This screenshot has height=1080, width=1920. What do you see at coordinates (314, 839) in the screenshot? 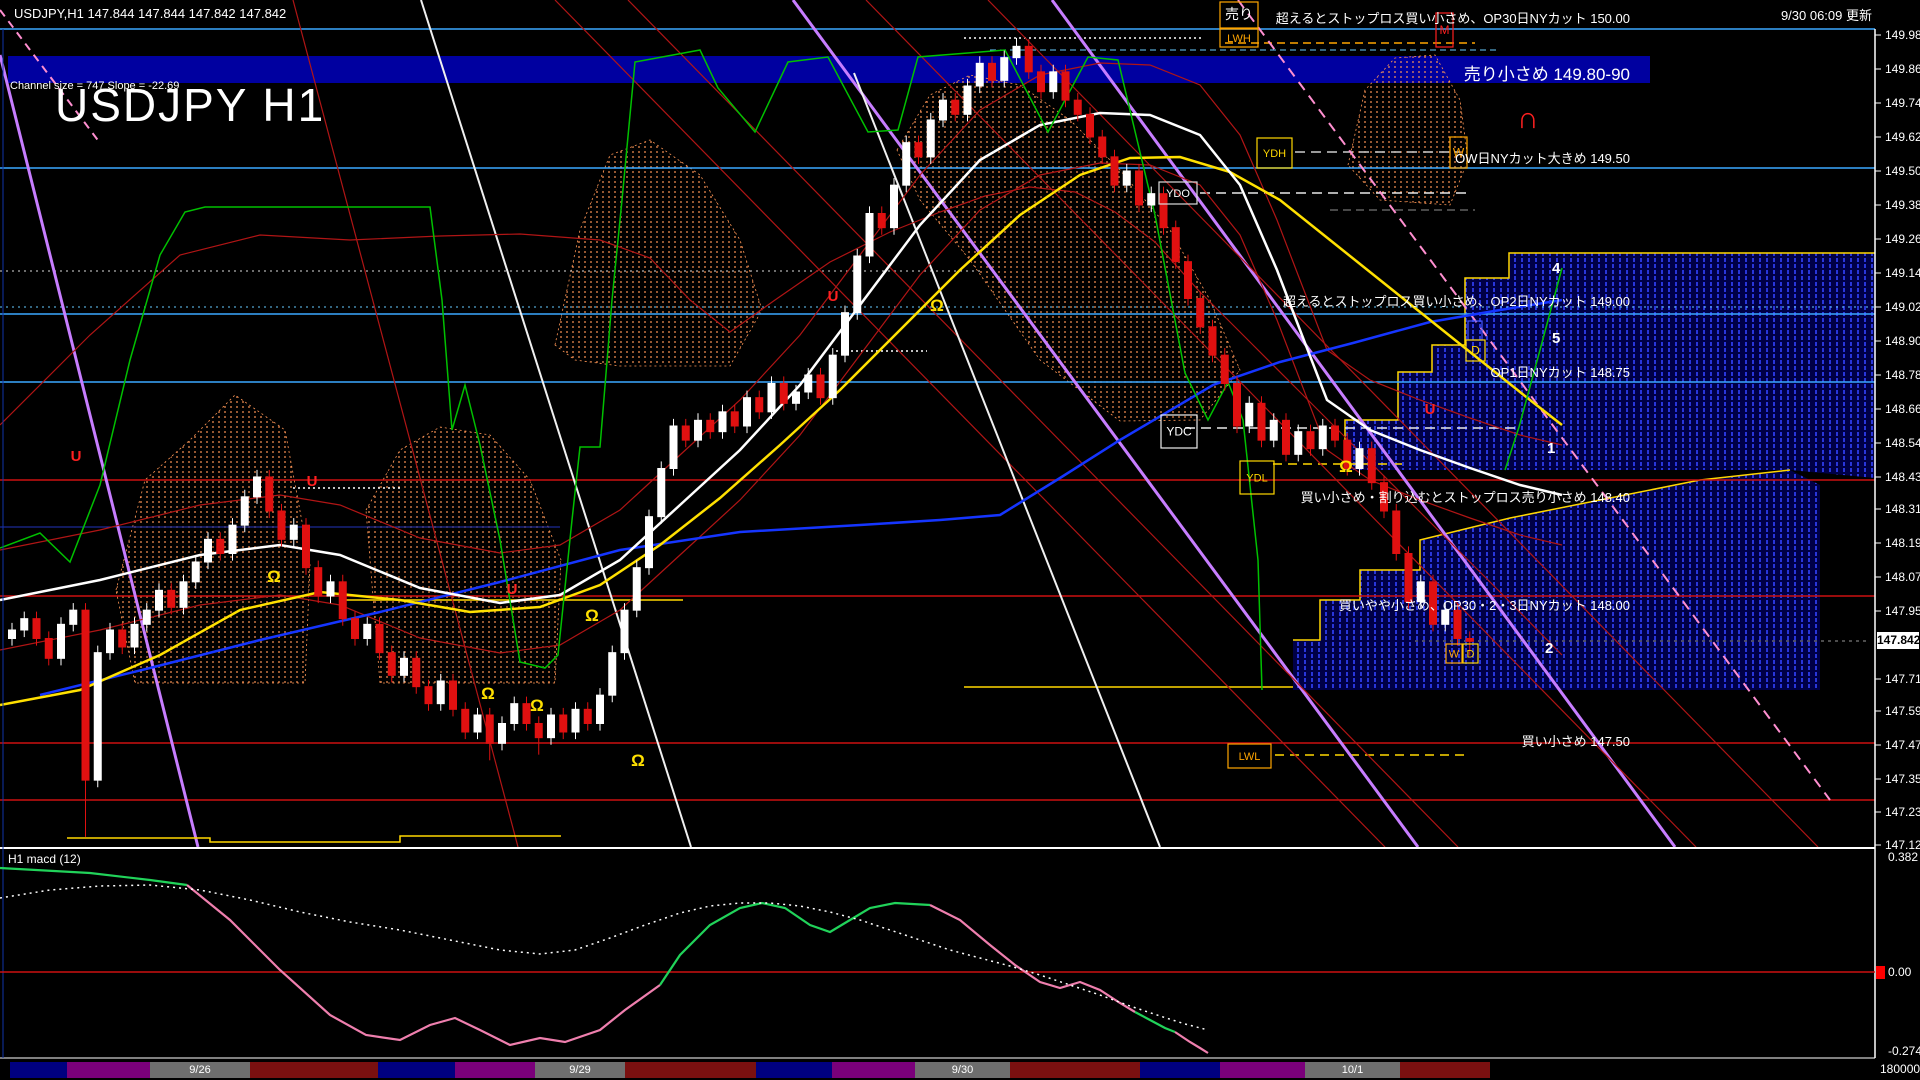
I see `yellow-step-line` at bounding box center [314, 839].